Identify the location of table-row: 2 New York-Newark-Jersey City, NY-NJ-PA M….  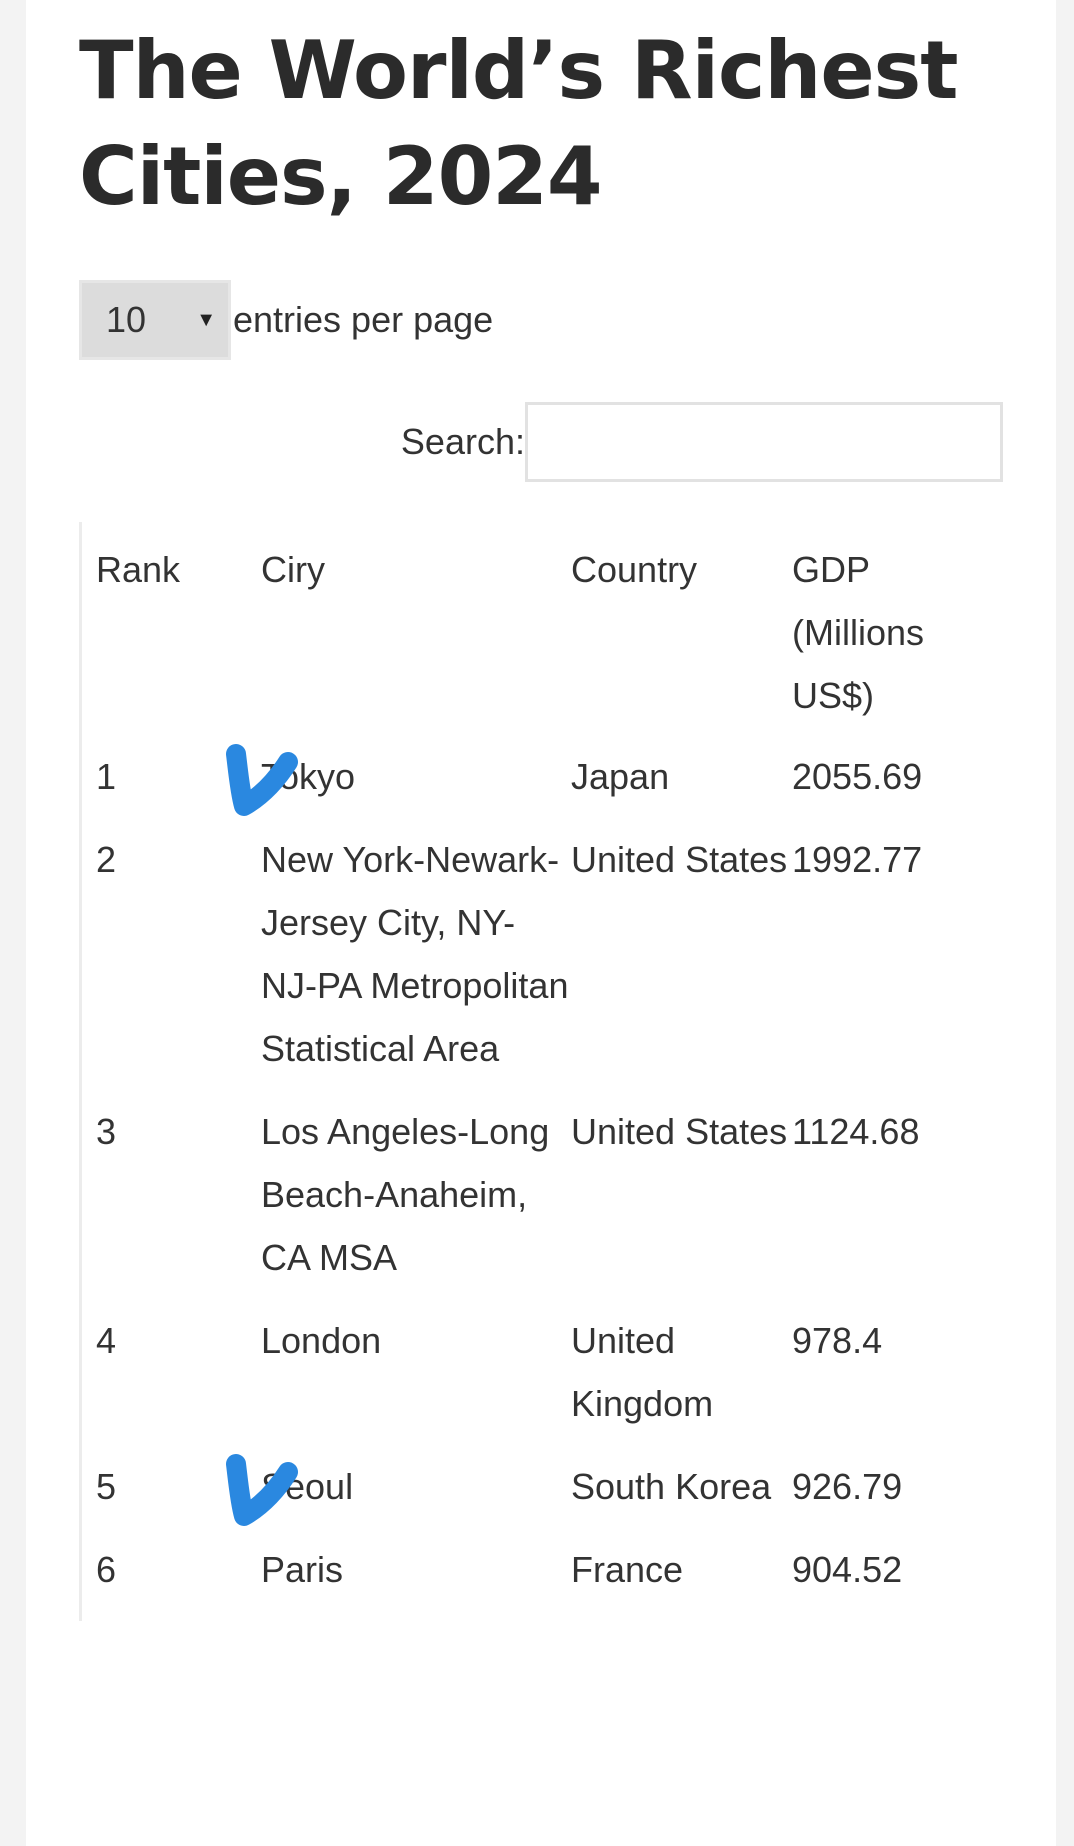
(544, 964).